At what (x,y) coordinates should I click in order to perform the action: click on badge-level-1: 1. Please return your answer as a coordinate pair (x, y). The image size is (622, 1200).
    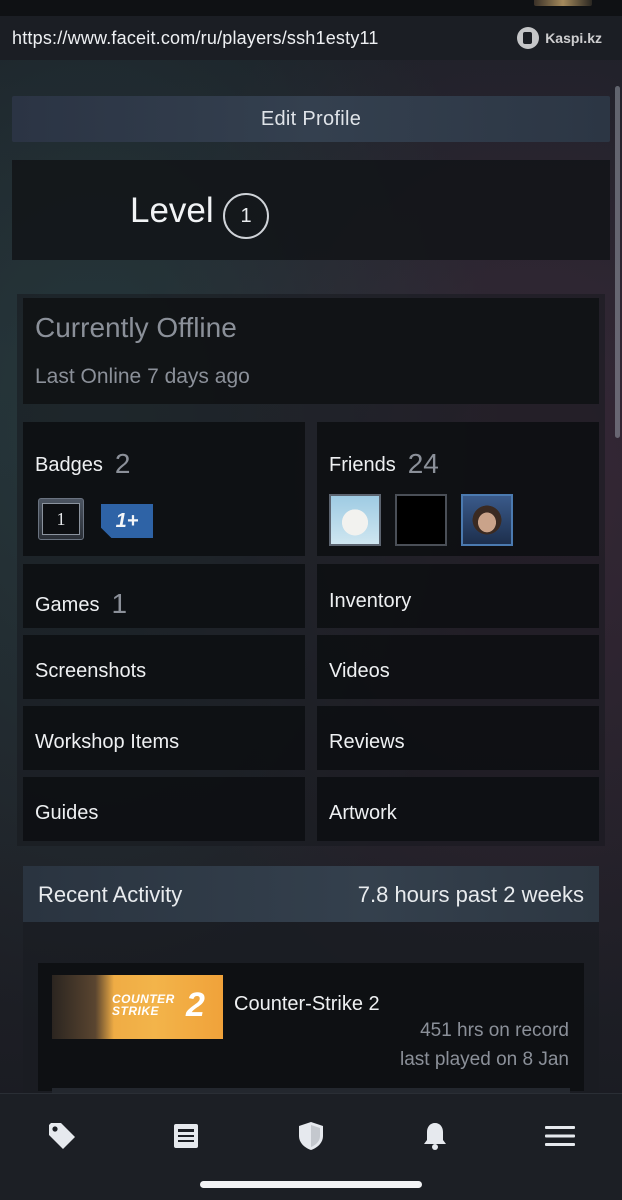
    Looking at the image, I should click on (61, 519).